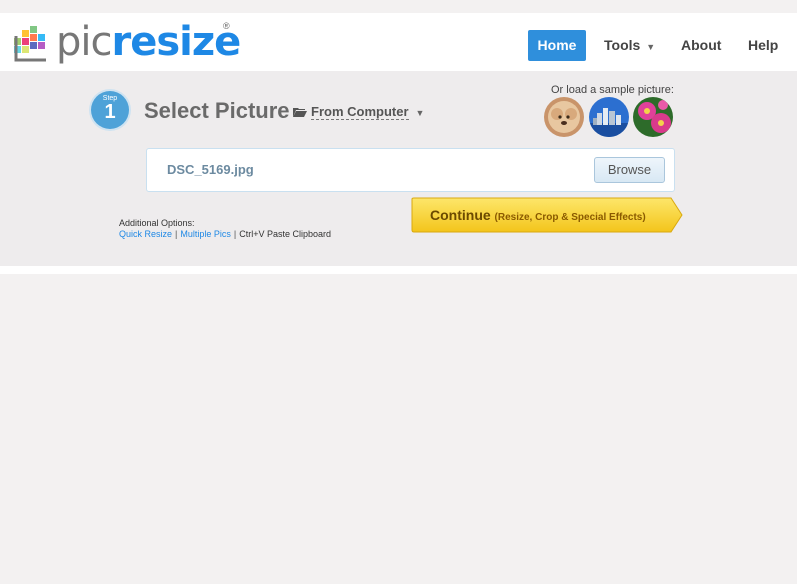  I want to click on selected-file-name: DSC_5169.jpg, so click(210, 169).